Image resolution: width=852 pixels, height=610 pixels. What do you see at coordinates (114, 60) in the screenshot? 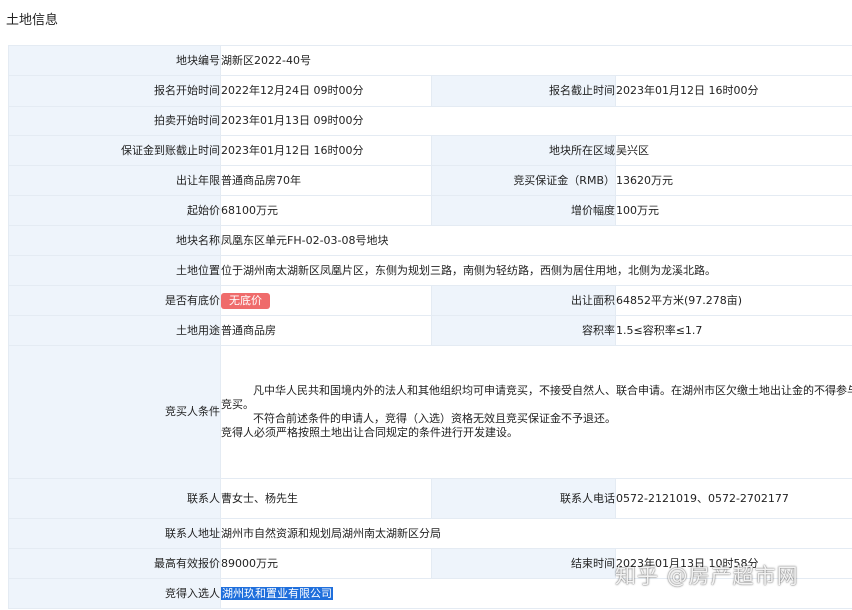
I see `parcel-no-label: 地块编号` at bounding box center [114, 60].